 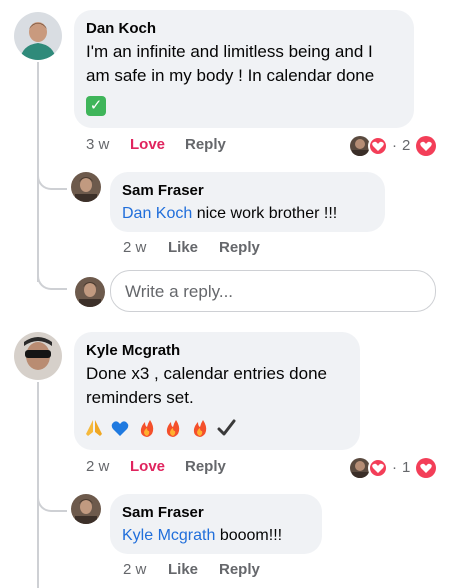 I want to click on emoji-line, so click(x=160, y=428).